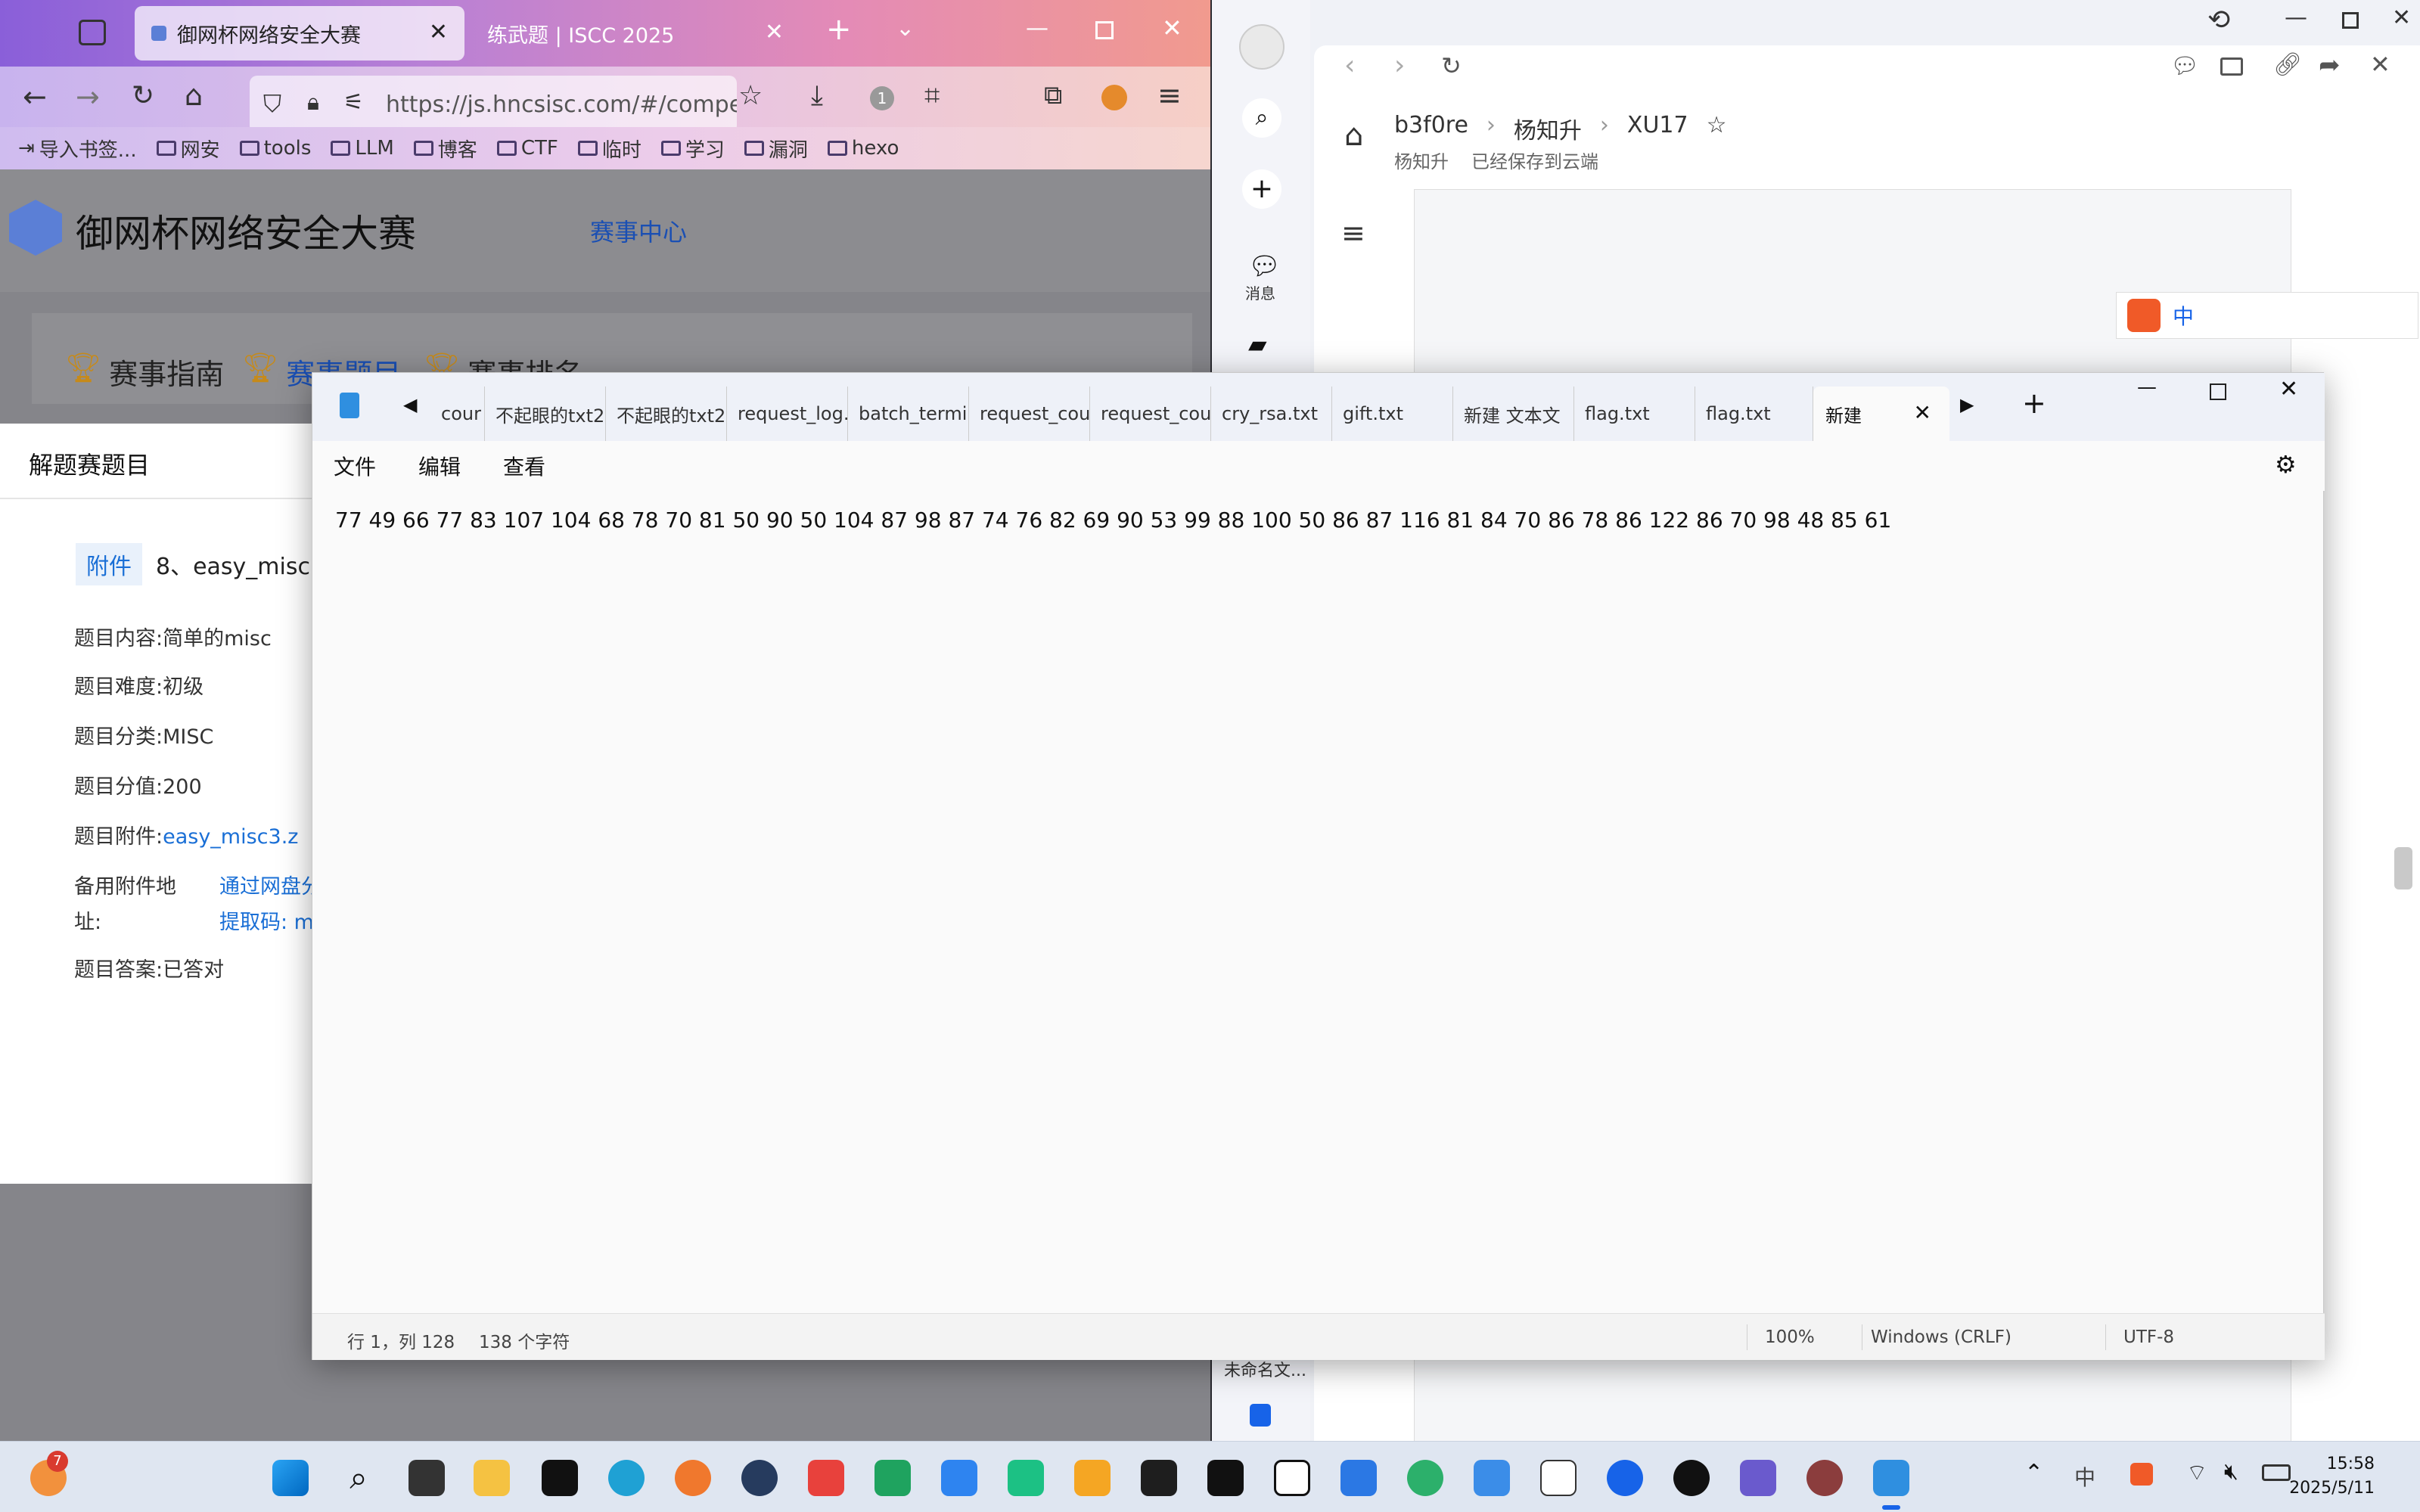 The image size is (2420, 1512). What do you see at coordinates (2218, 20) in the screenshot?
I see `history-icon: ⟲` at bounding box center [2218, 20].